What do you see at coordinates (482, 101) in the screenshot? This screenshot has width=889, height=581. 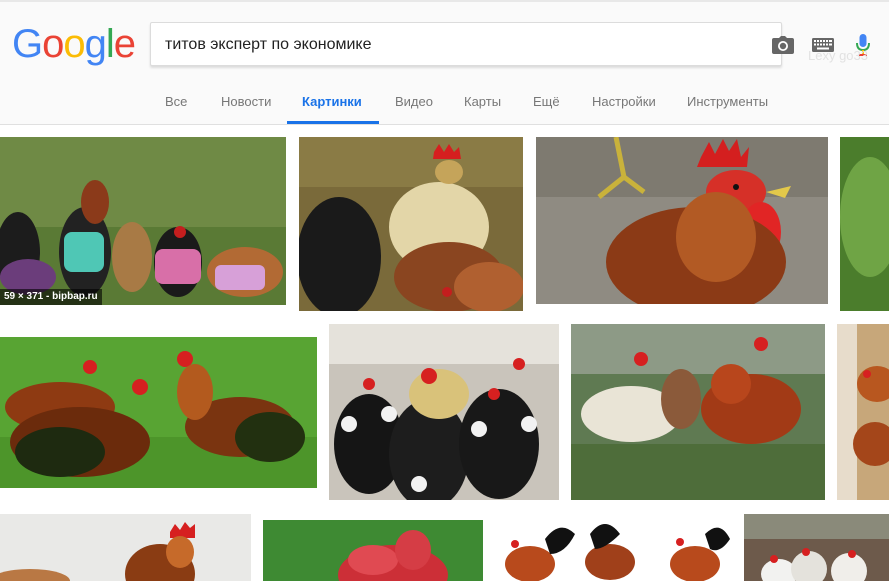 I see `tab-maps: Карты` at bounding box center [482, 101].